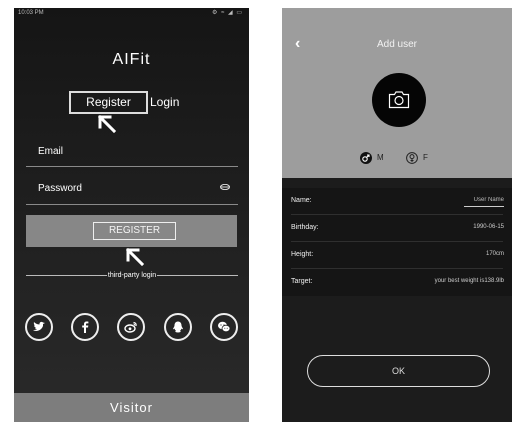 The width and height of the screenshot is (512, 423). What do you see at coordinates (131, 407) in the screenshot?
I see `visitor-button: Visitor` at bounding box center [131, 407].